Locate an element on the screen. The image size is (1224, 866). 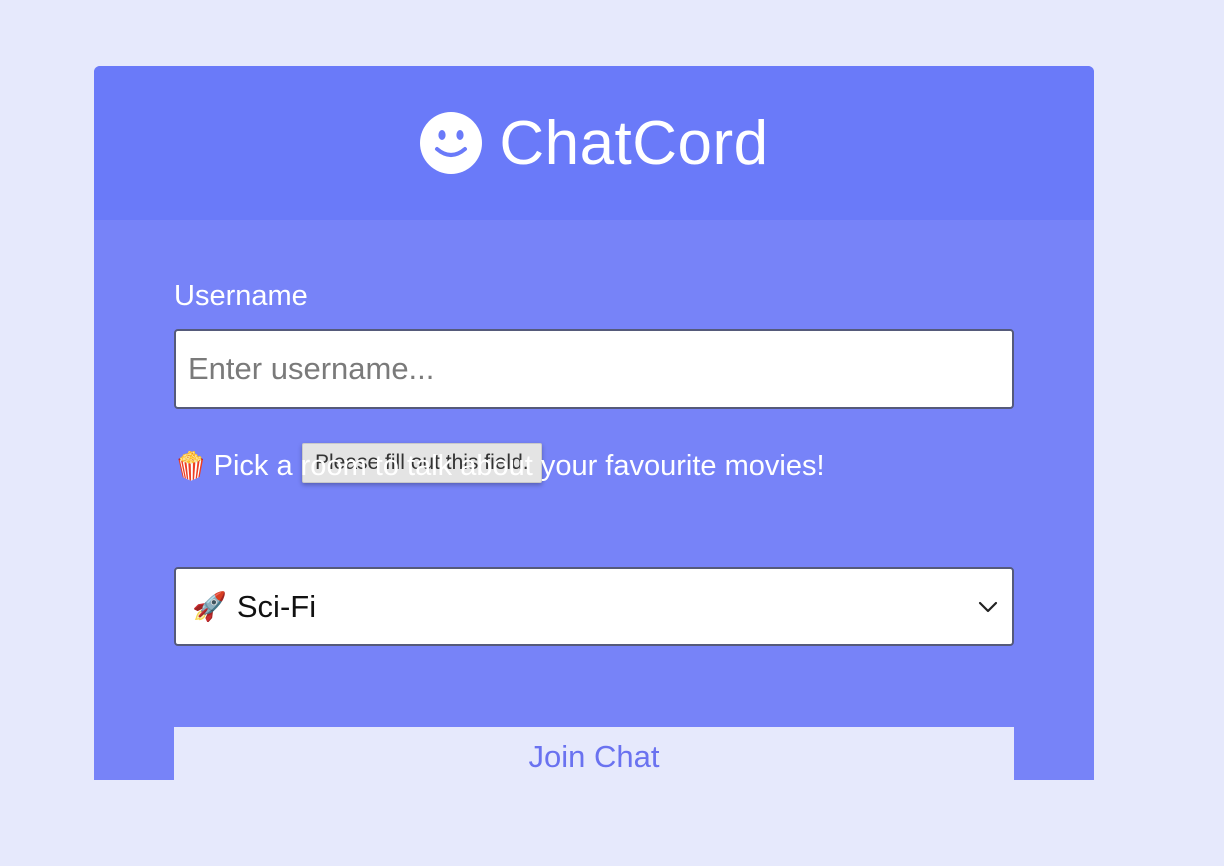
app-title: ChatCord is located at coordinates (634, 143).